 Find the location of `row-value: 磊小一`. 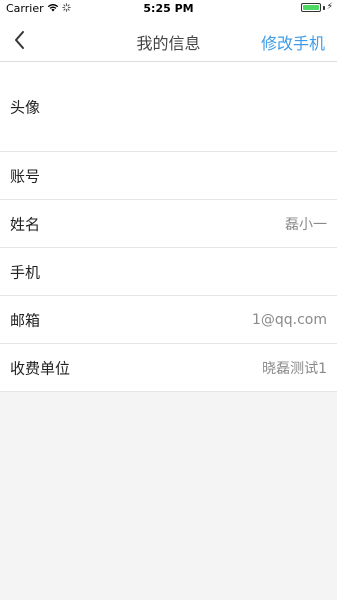

row-value: 磊小一 is located at coordinates (306, 224).